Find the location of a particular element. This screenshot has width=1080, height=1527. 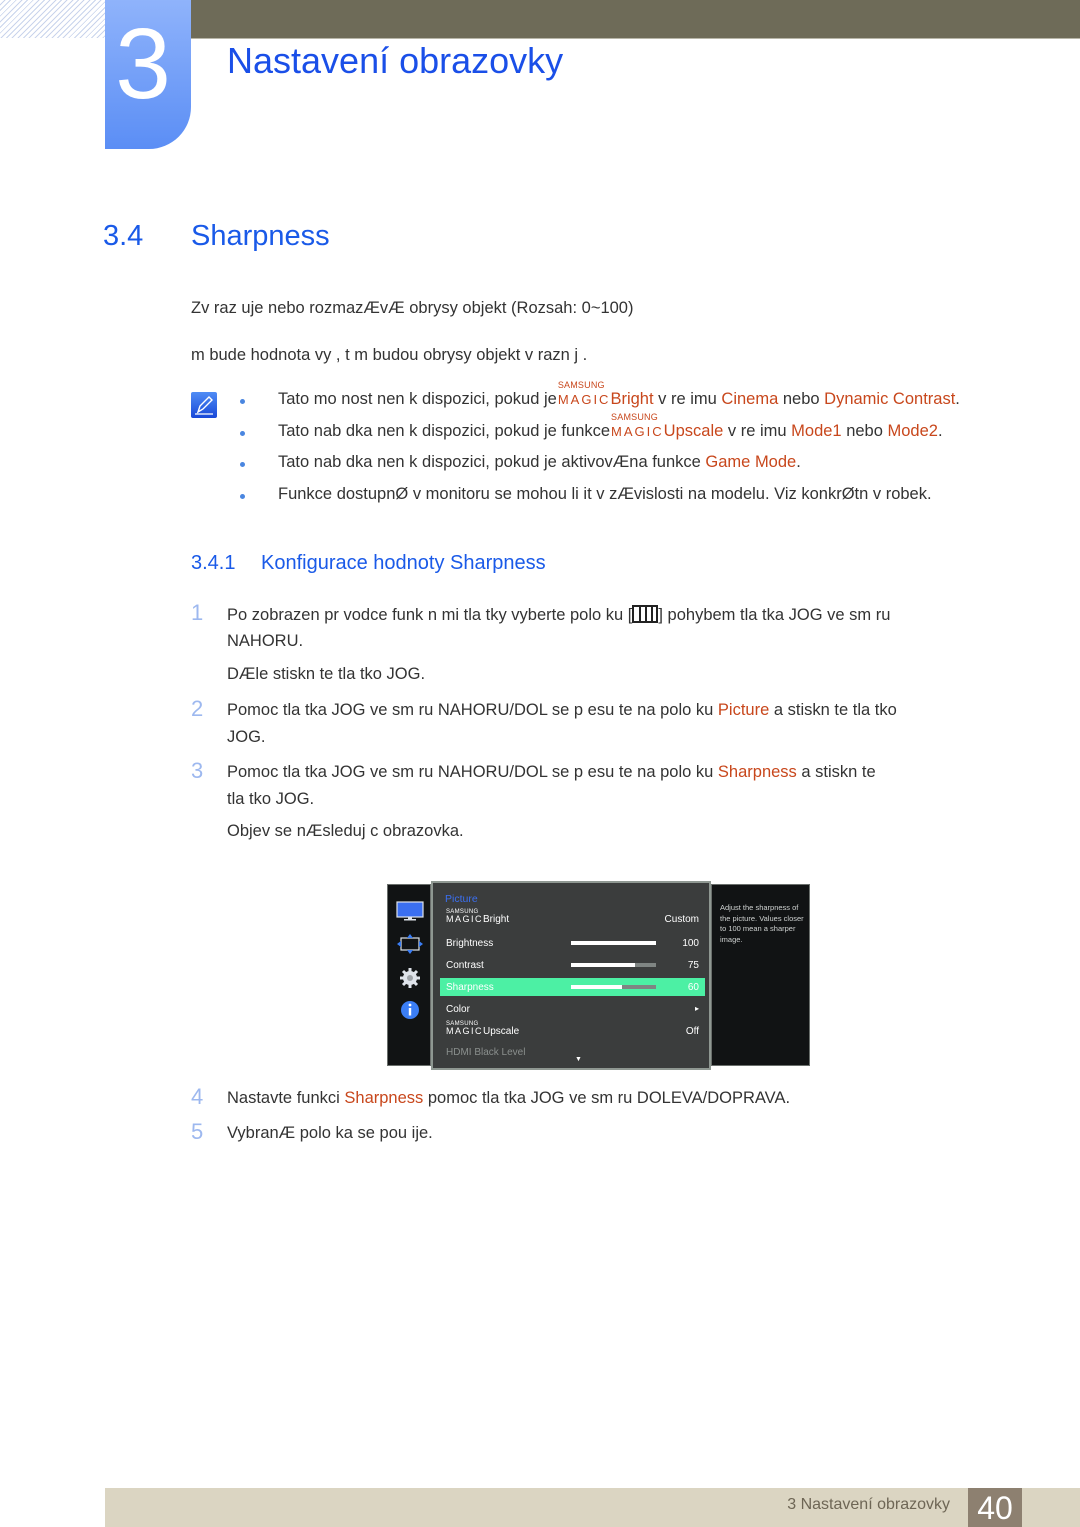

osd-sidebar is located at coordinates (409, 975).